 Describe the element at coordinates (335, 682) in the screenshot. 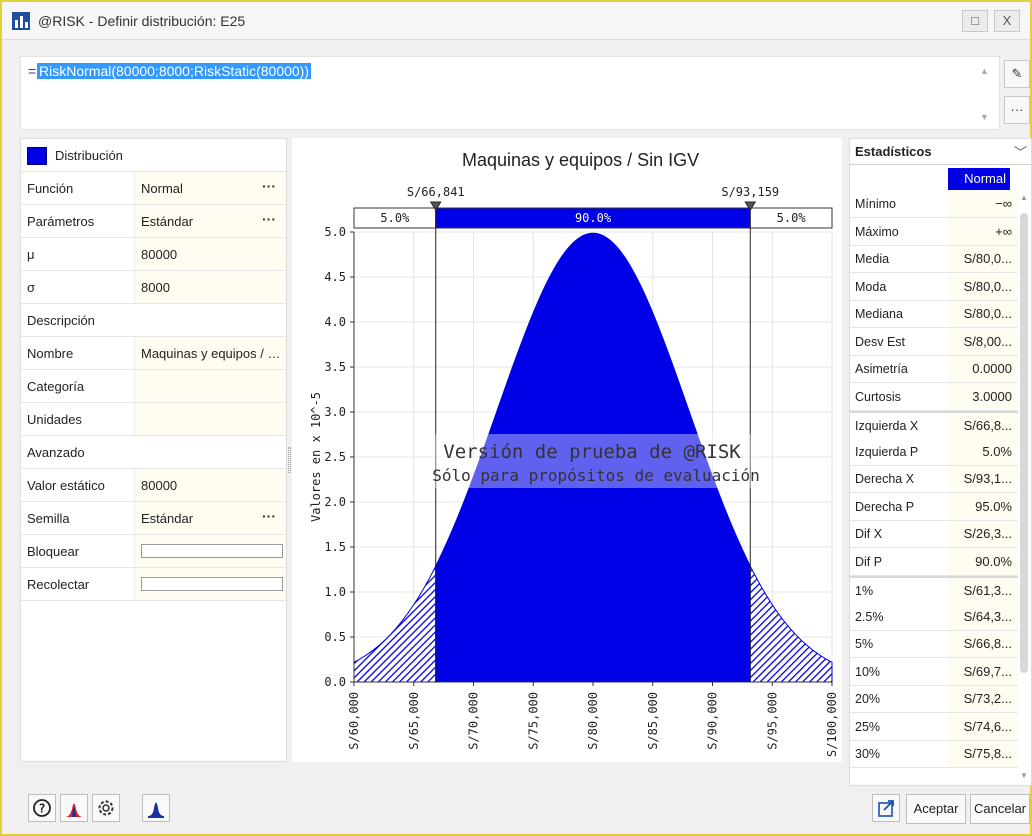

I see `y-tick-label: 0.0` at that location.